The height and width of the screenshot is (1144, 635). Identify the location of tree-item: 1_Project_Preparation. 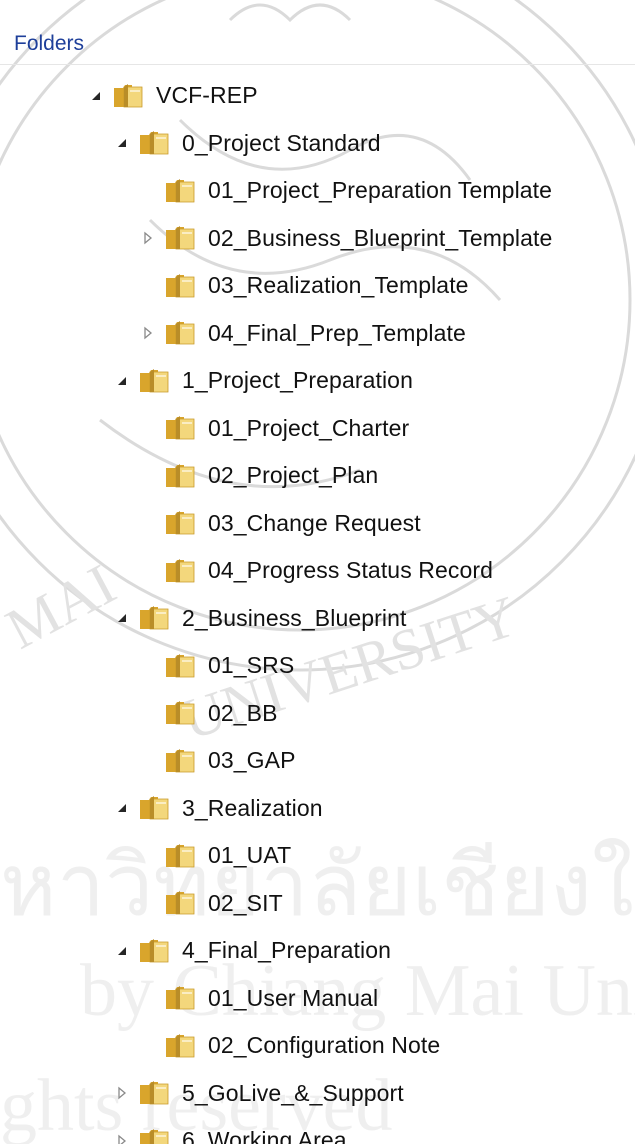
(317, 381).